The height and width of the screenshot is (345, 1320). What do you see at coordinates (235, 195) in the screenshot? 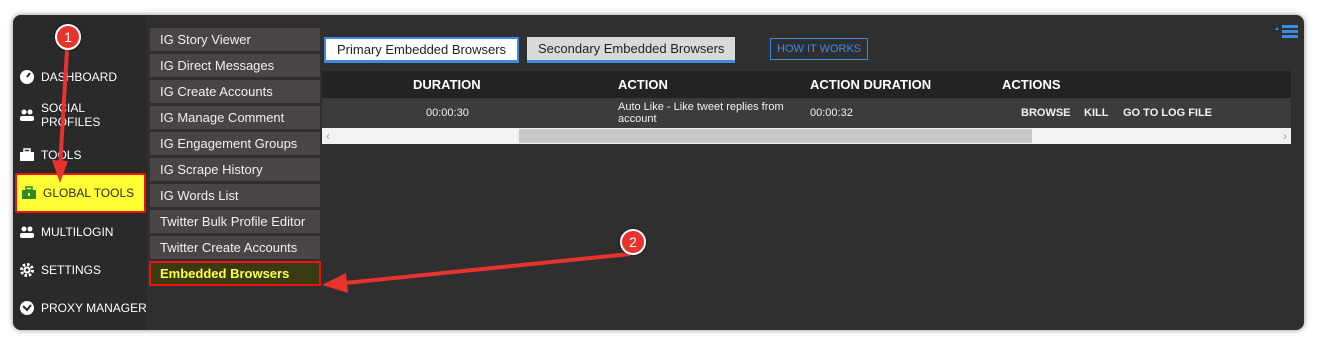
I see `submenu-item-ig-words-list: IG Words List` at bounding box center [235, 195].